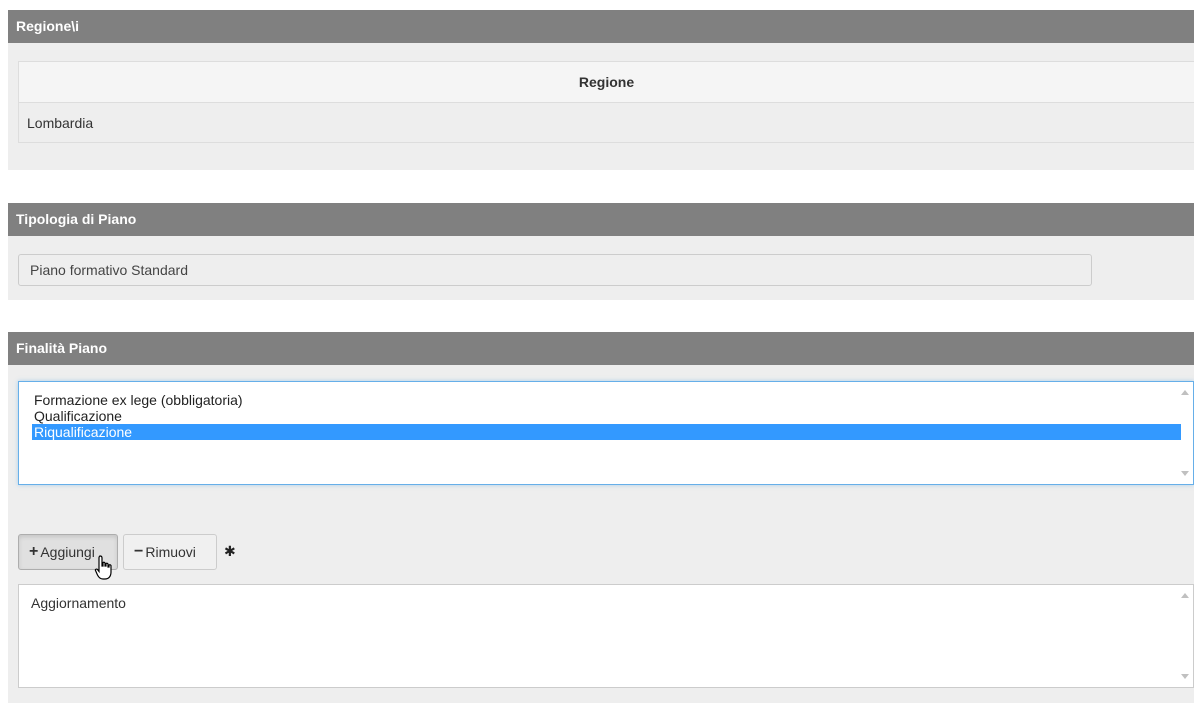 The height and width of the screenshot is (703, 1194). I want to click on tipologia-panel-title: Tipologia di Piano, so click(601, 219).